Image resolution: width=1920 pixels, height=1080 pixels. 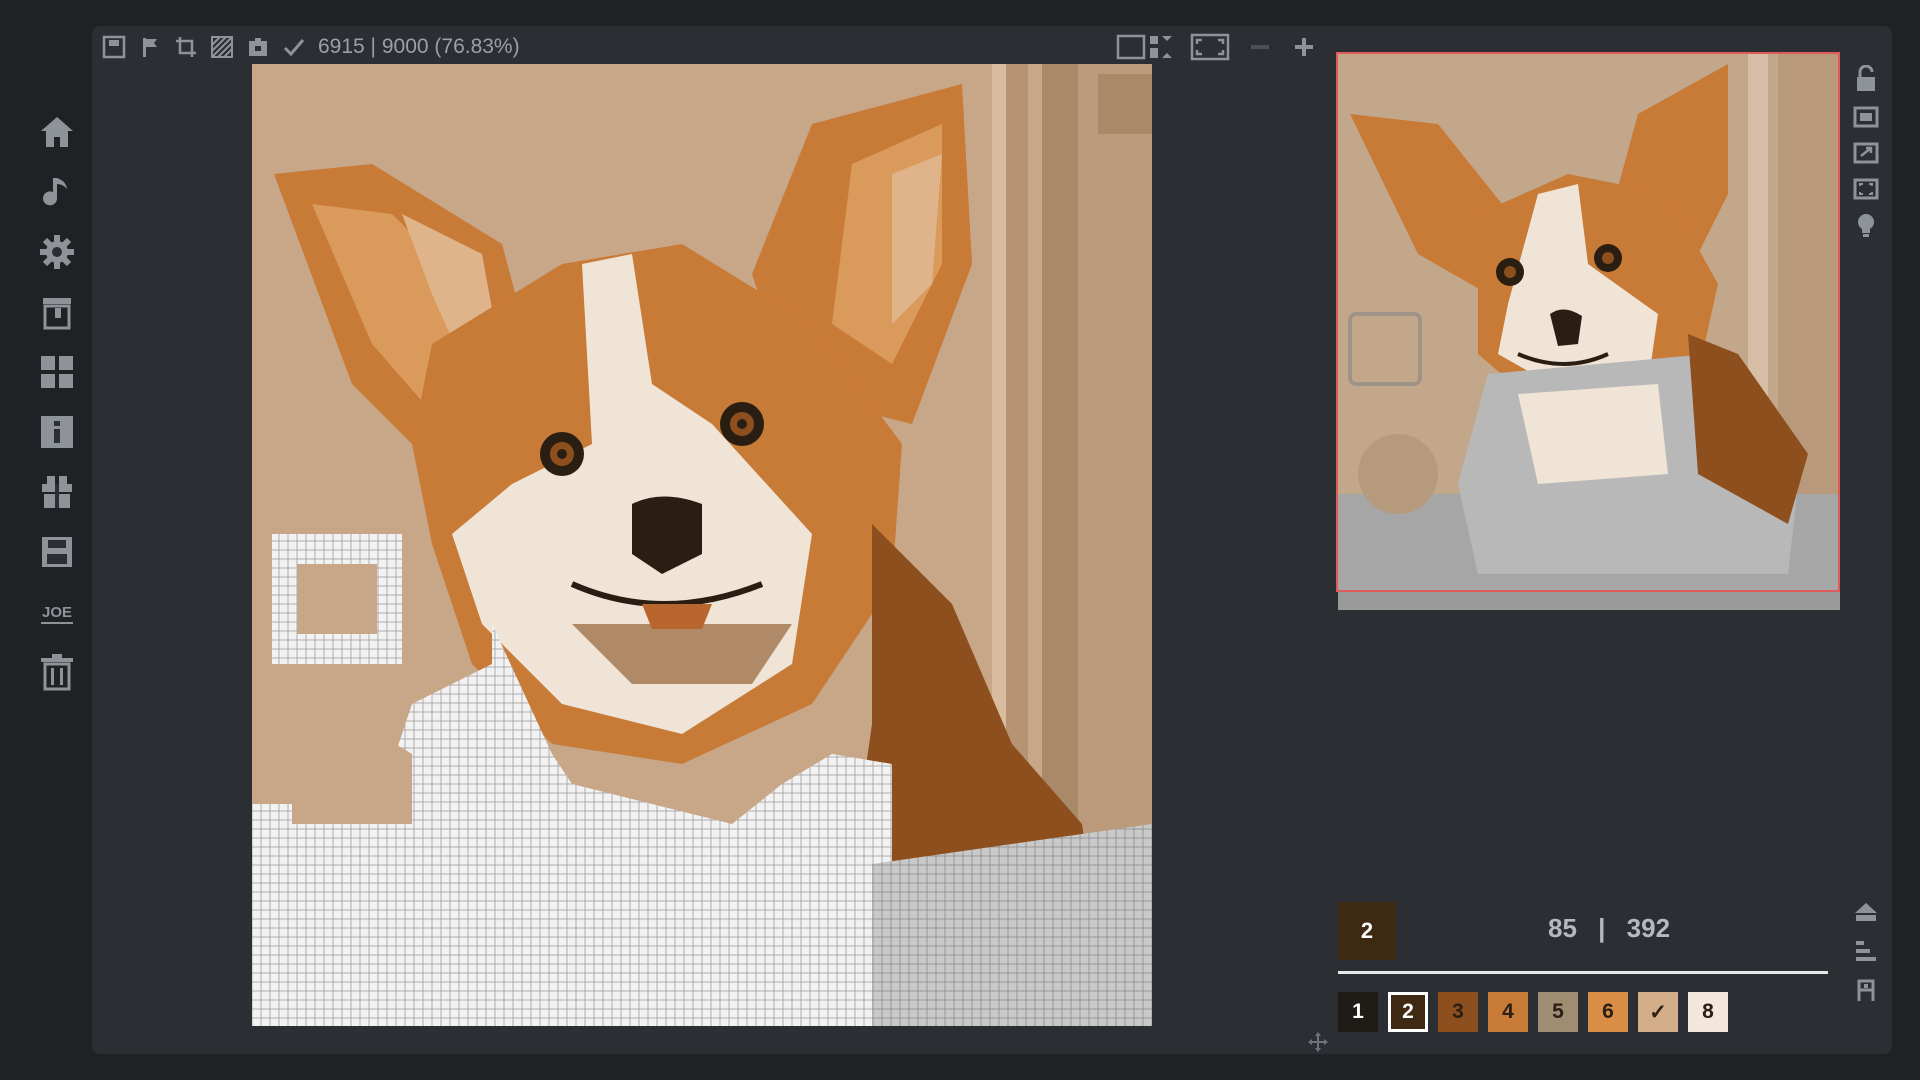 I want to click on hatch-icon, so click(x=222, y=47).